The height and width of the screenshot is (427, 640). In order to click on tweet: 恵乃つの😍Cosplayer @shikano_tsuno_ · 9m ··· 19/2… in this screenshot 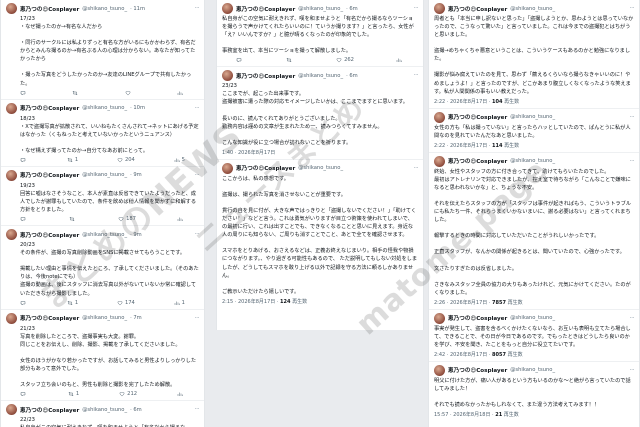, I will do `click(102, 197)`.